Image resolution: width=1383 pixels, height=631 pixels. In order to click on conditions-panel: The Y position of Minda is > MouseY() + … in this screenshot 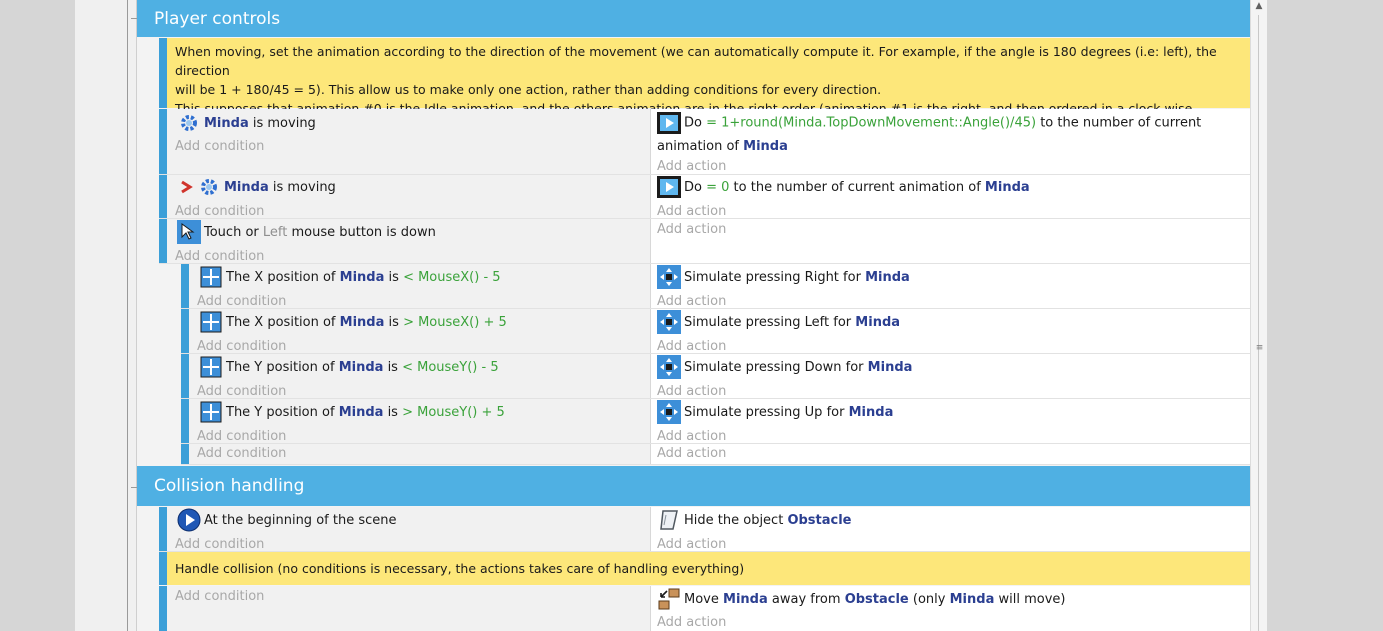, I will do `click(420, 421)`.